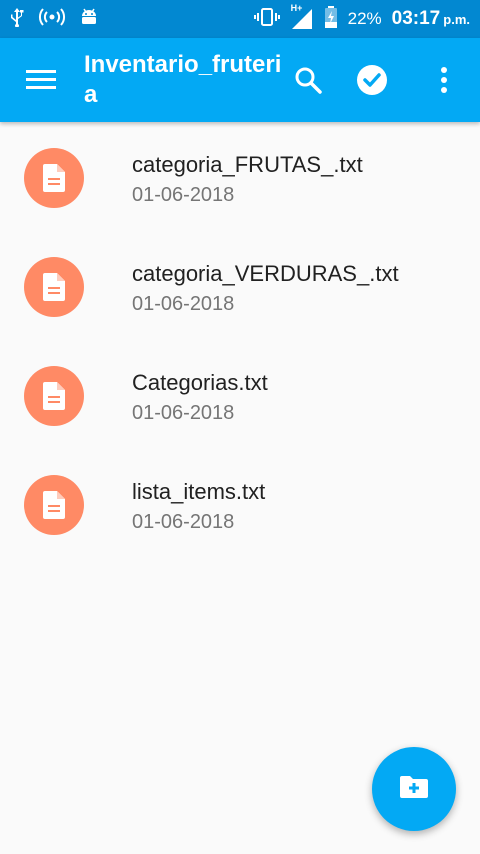 The width and height of the screenshot is (480, 854). Describe the element at coordinates (89, 19) in the screenshot. I see `android-icon` at that location.